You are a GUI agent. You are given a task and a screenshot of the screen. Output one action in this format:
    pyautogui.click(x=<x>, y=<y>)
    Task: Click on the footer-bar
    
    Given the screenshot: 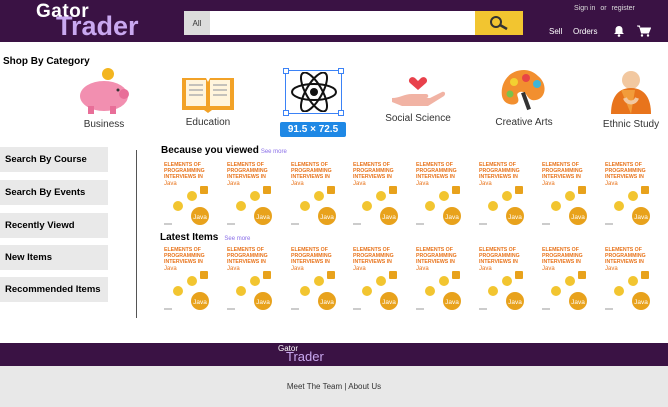 What is the action you would take?
    pyautogui.click(x=334, y=354)
    